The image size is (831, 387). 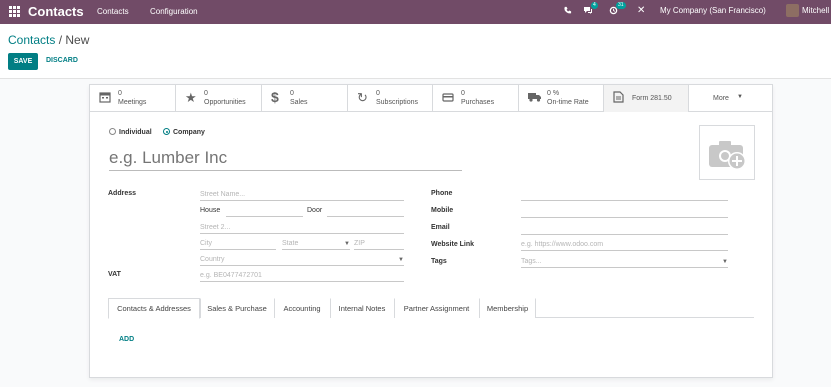 I want to click on state-select: State ▼, so click(x=316, y=244).